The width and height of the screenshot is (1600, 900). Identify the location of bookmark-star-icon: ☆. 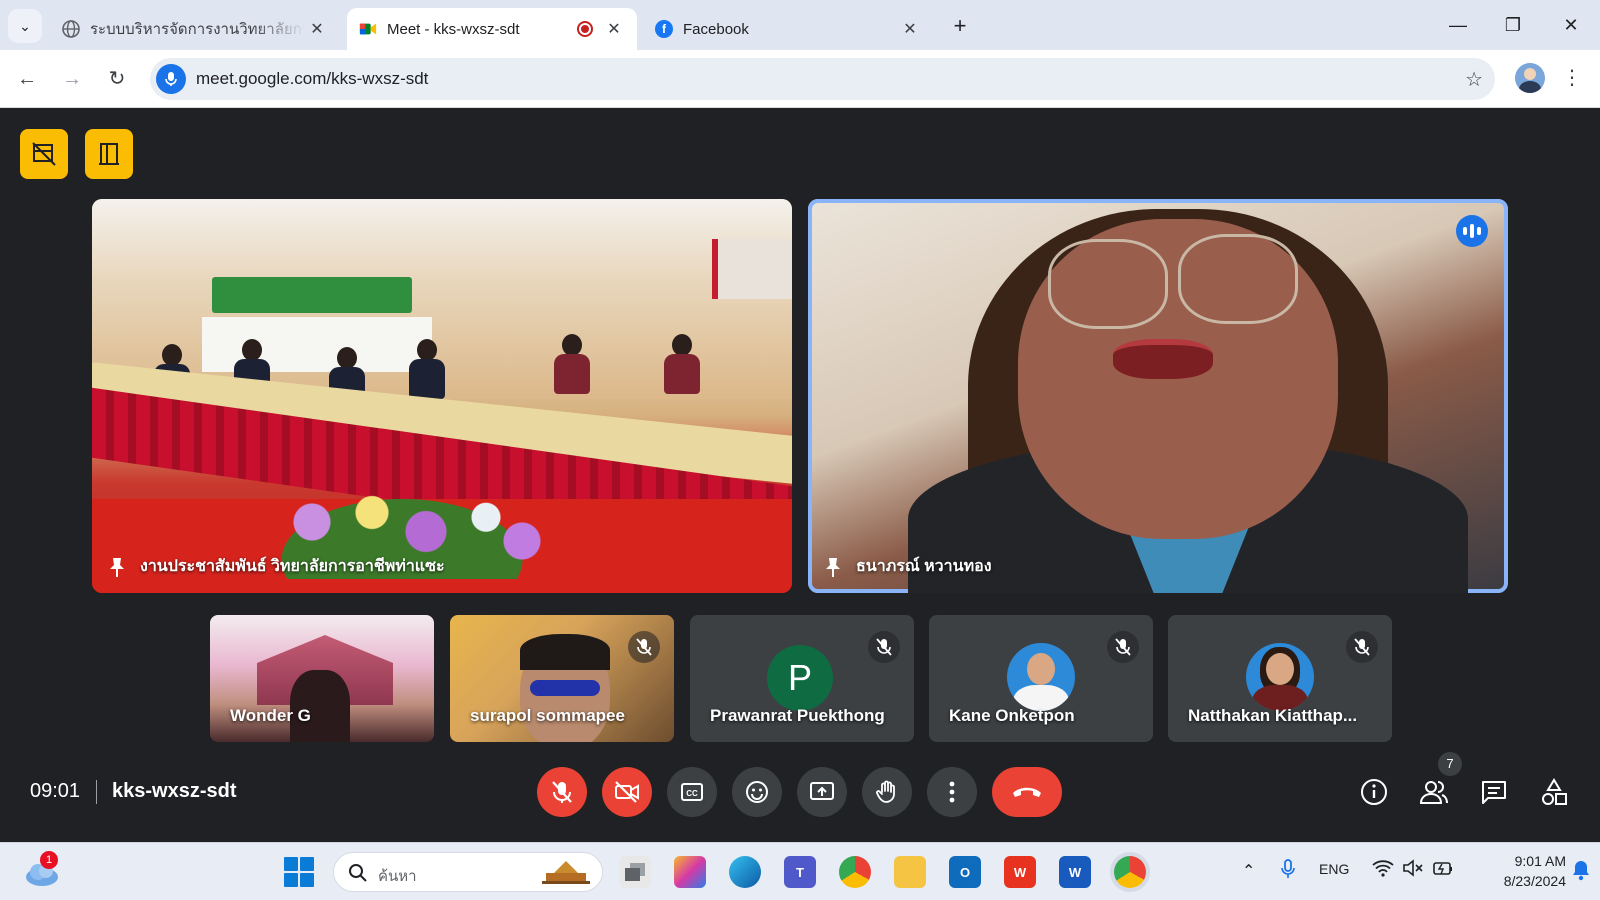
(1474, 79).